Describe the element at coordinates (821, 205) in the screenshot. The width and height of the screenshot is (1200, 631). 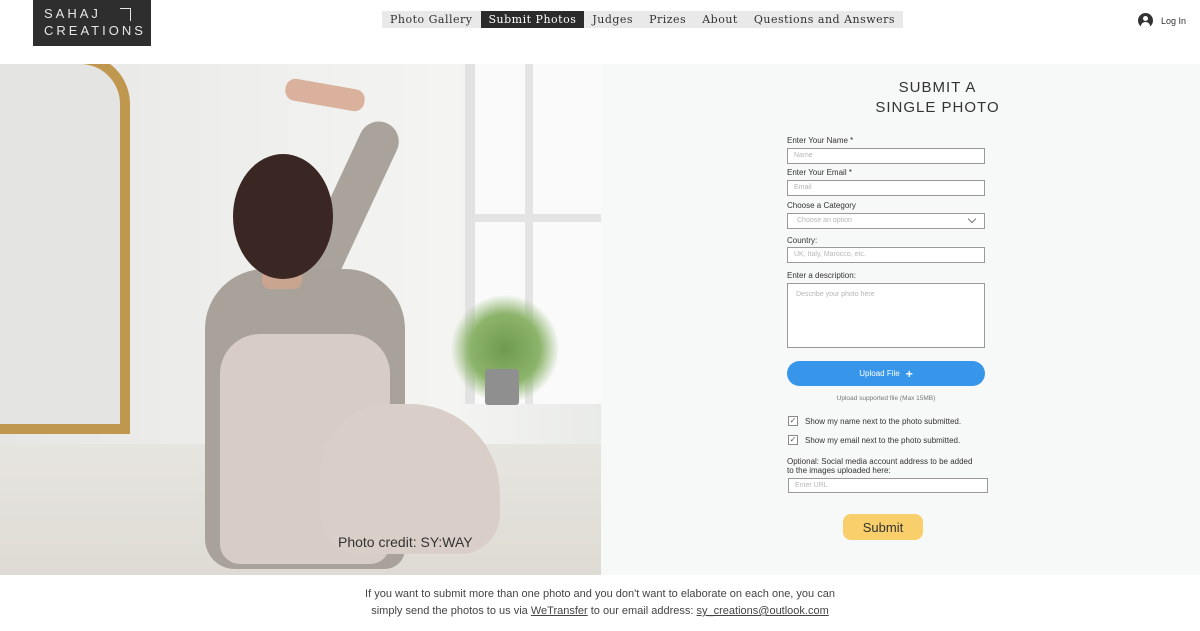
I see `category-label: Choose a Category` at that location.